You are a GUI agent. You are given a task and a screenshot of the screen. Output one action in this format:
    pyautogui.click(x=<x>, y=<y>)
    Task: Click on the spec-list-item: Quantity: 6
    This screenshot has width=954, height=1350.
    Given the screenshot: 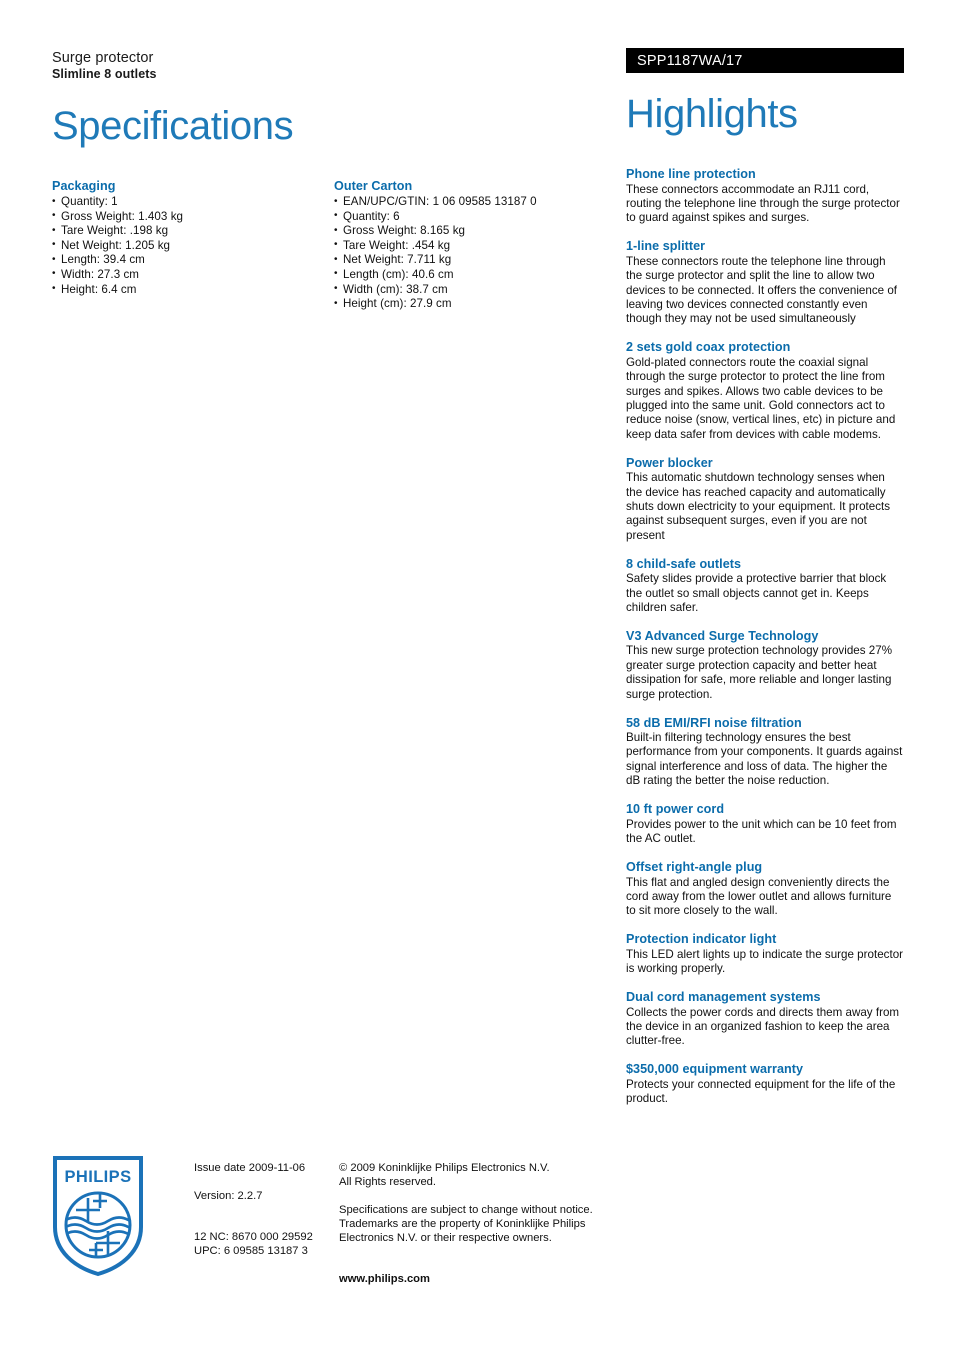 What is the action you would take?
    pyautogui.click(x=465, y=217)
    